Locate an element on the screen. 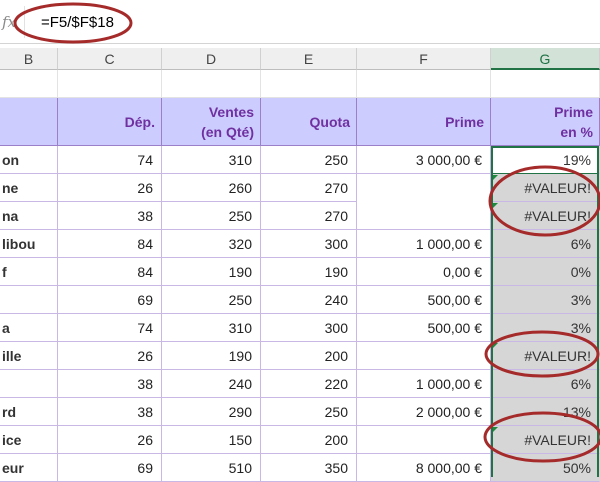 The height and width of the screenshot is (482, 600). table-header-dep: Dép. is located at coordinates (110, 122).